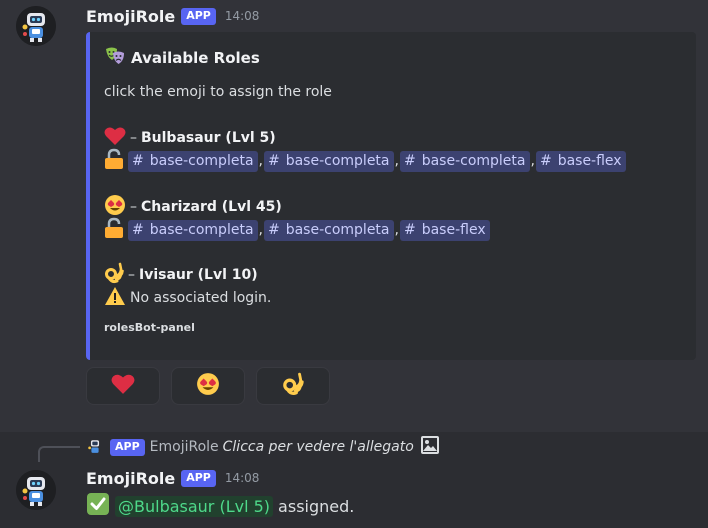 The image size is (708, 528). I want to click on role-name: Ivisaur (Lvl 10), so click(198, 275).